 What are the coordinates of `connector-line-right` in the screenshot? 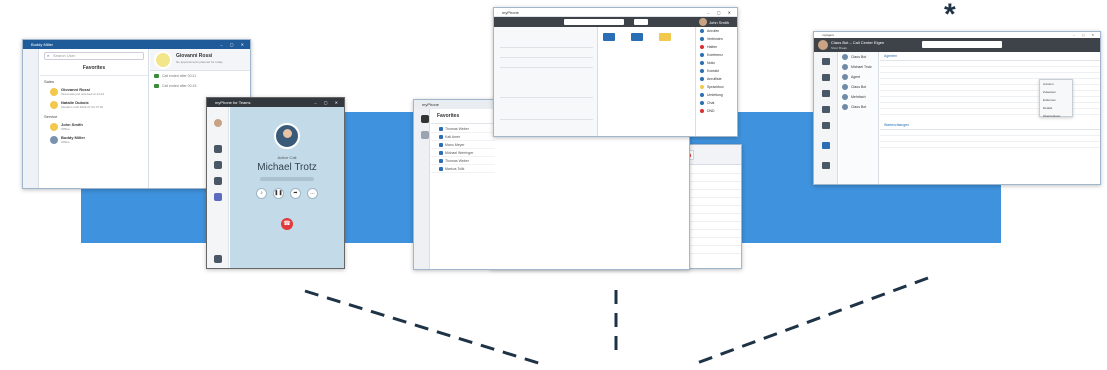 It's located at (812, 320).